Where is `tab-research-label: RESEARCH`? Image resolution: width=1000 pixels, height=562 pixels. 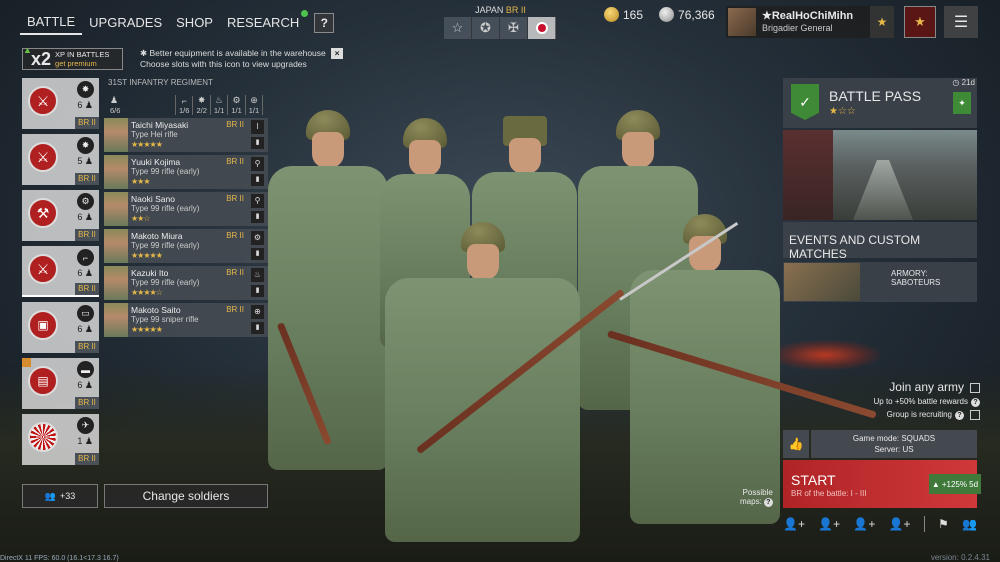 tab-research-label: RESEARCH is located at coordinates (263, 22).